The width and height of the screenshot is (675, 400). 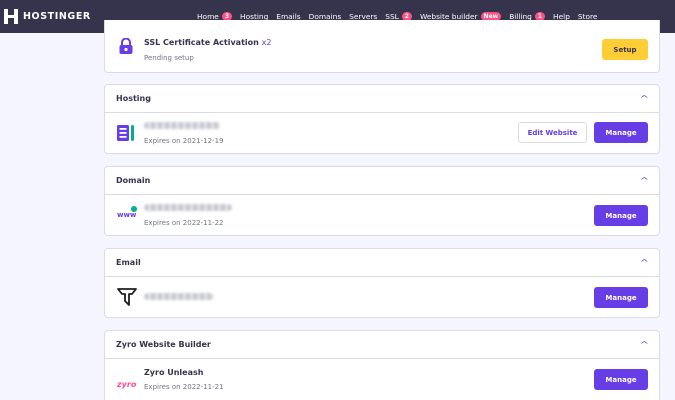 What do you see at coordinates (625, 49) in the screenshot?
I see `setup-button: Setup` at bounding box center [625, 49].